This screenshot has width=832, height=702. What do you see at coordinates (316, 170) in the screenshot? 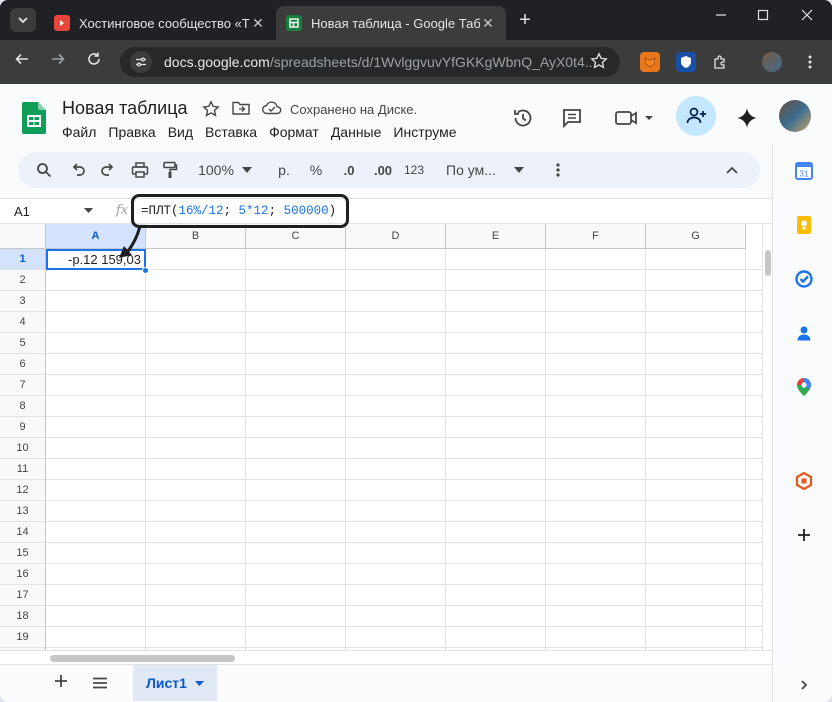
I see `percent-format-button: %` at bounding box center [316, 170].